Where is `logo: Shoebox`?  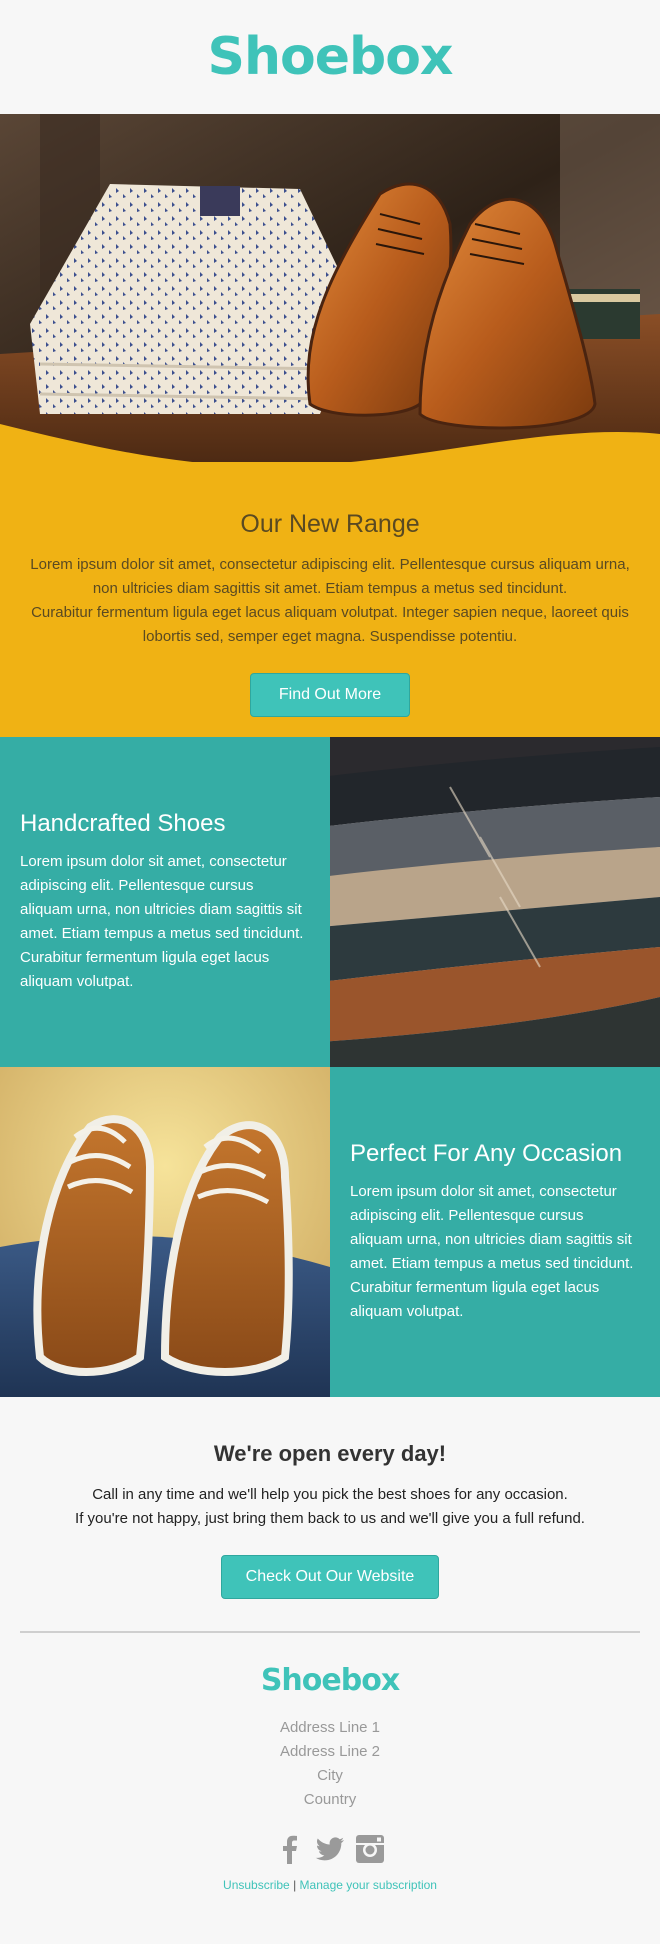
logo: Shoebox is located at coordinates (331, 57).